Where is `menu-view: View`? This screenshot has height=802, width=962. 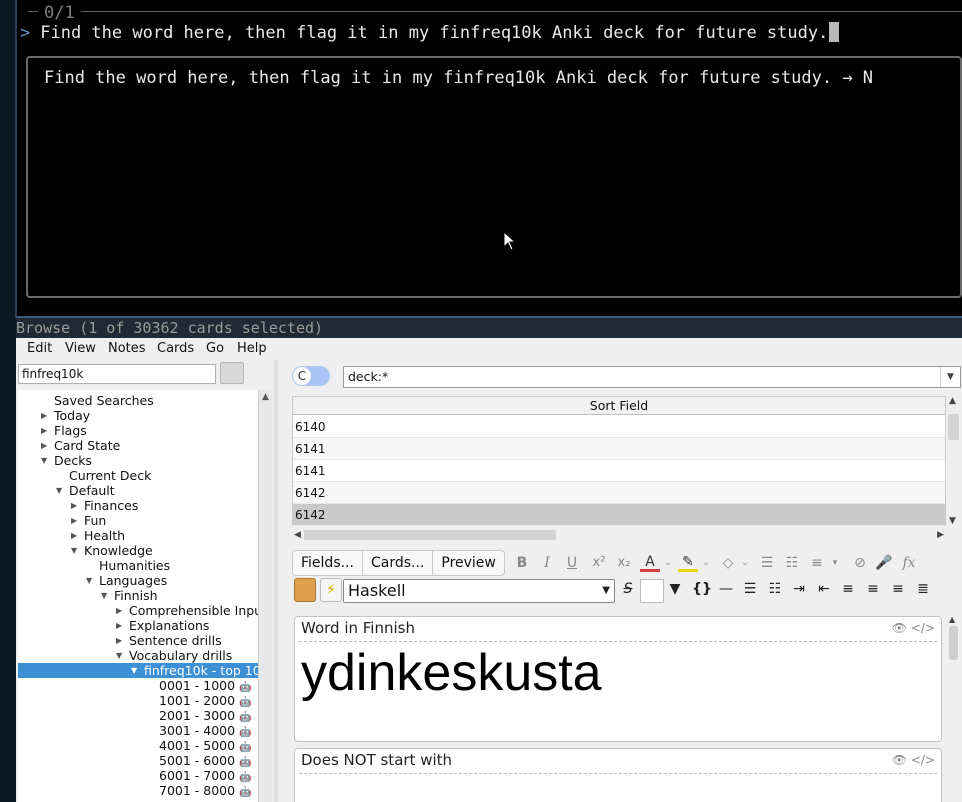 menu-view: View is located at coordinates (80, 348).